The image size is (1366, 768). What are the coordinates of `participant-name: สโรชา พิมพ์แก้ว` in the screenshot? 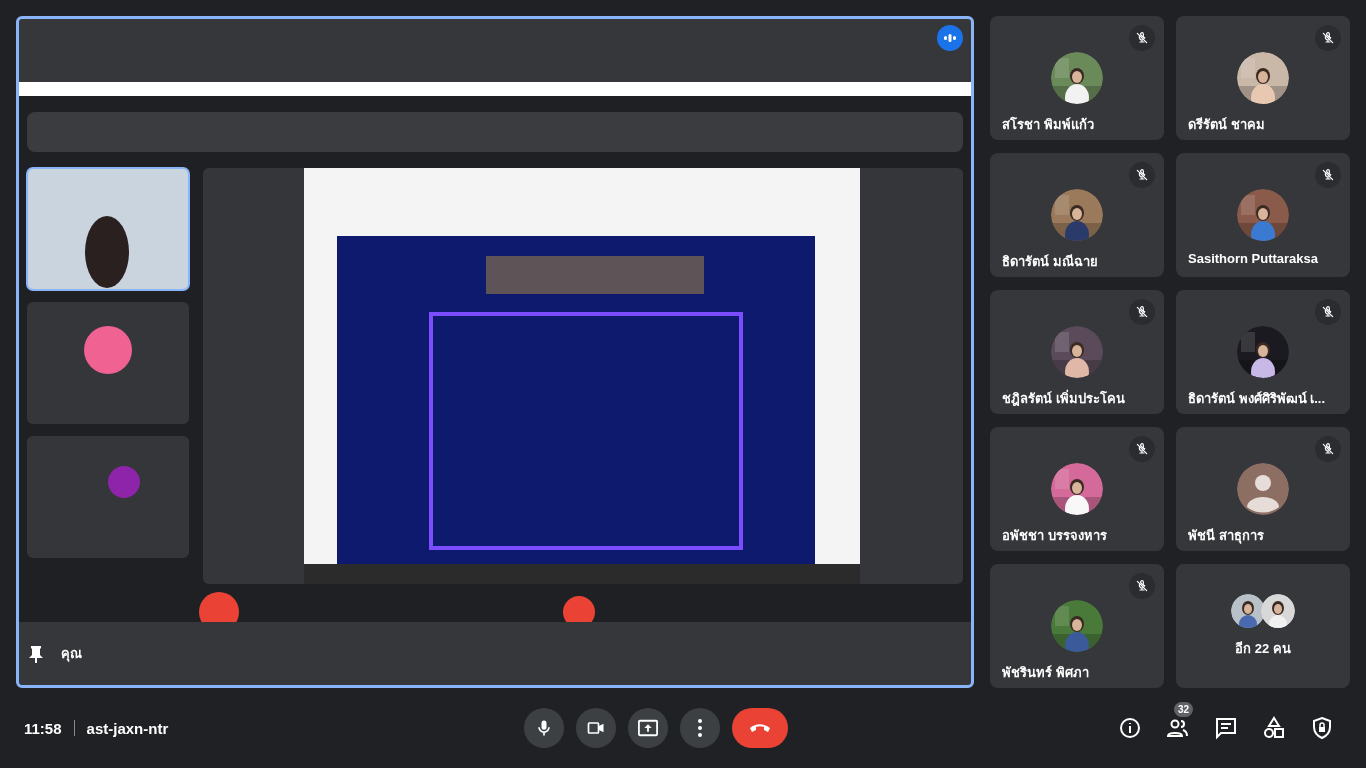 It's located at (1048, 125).